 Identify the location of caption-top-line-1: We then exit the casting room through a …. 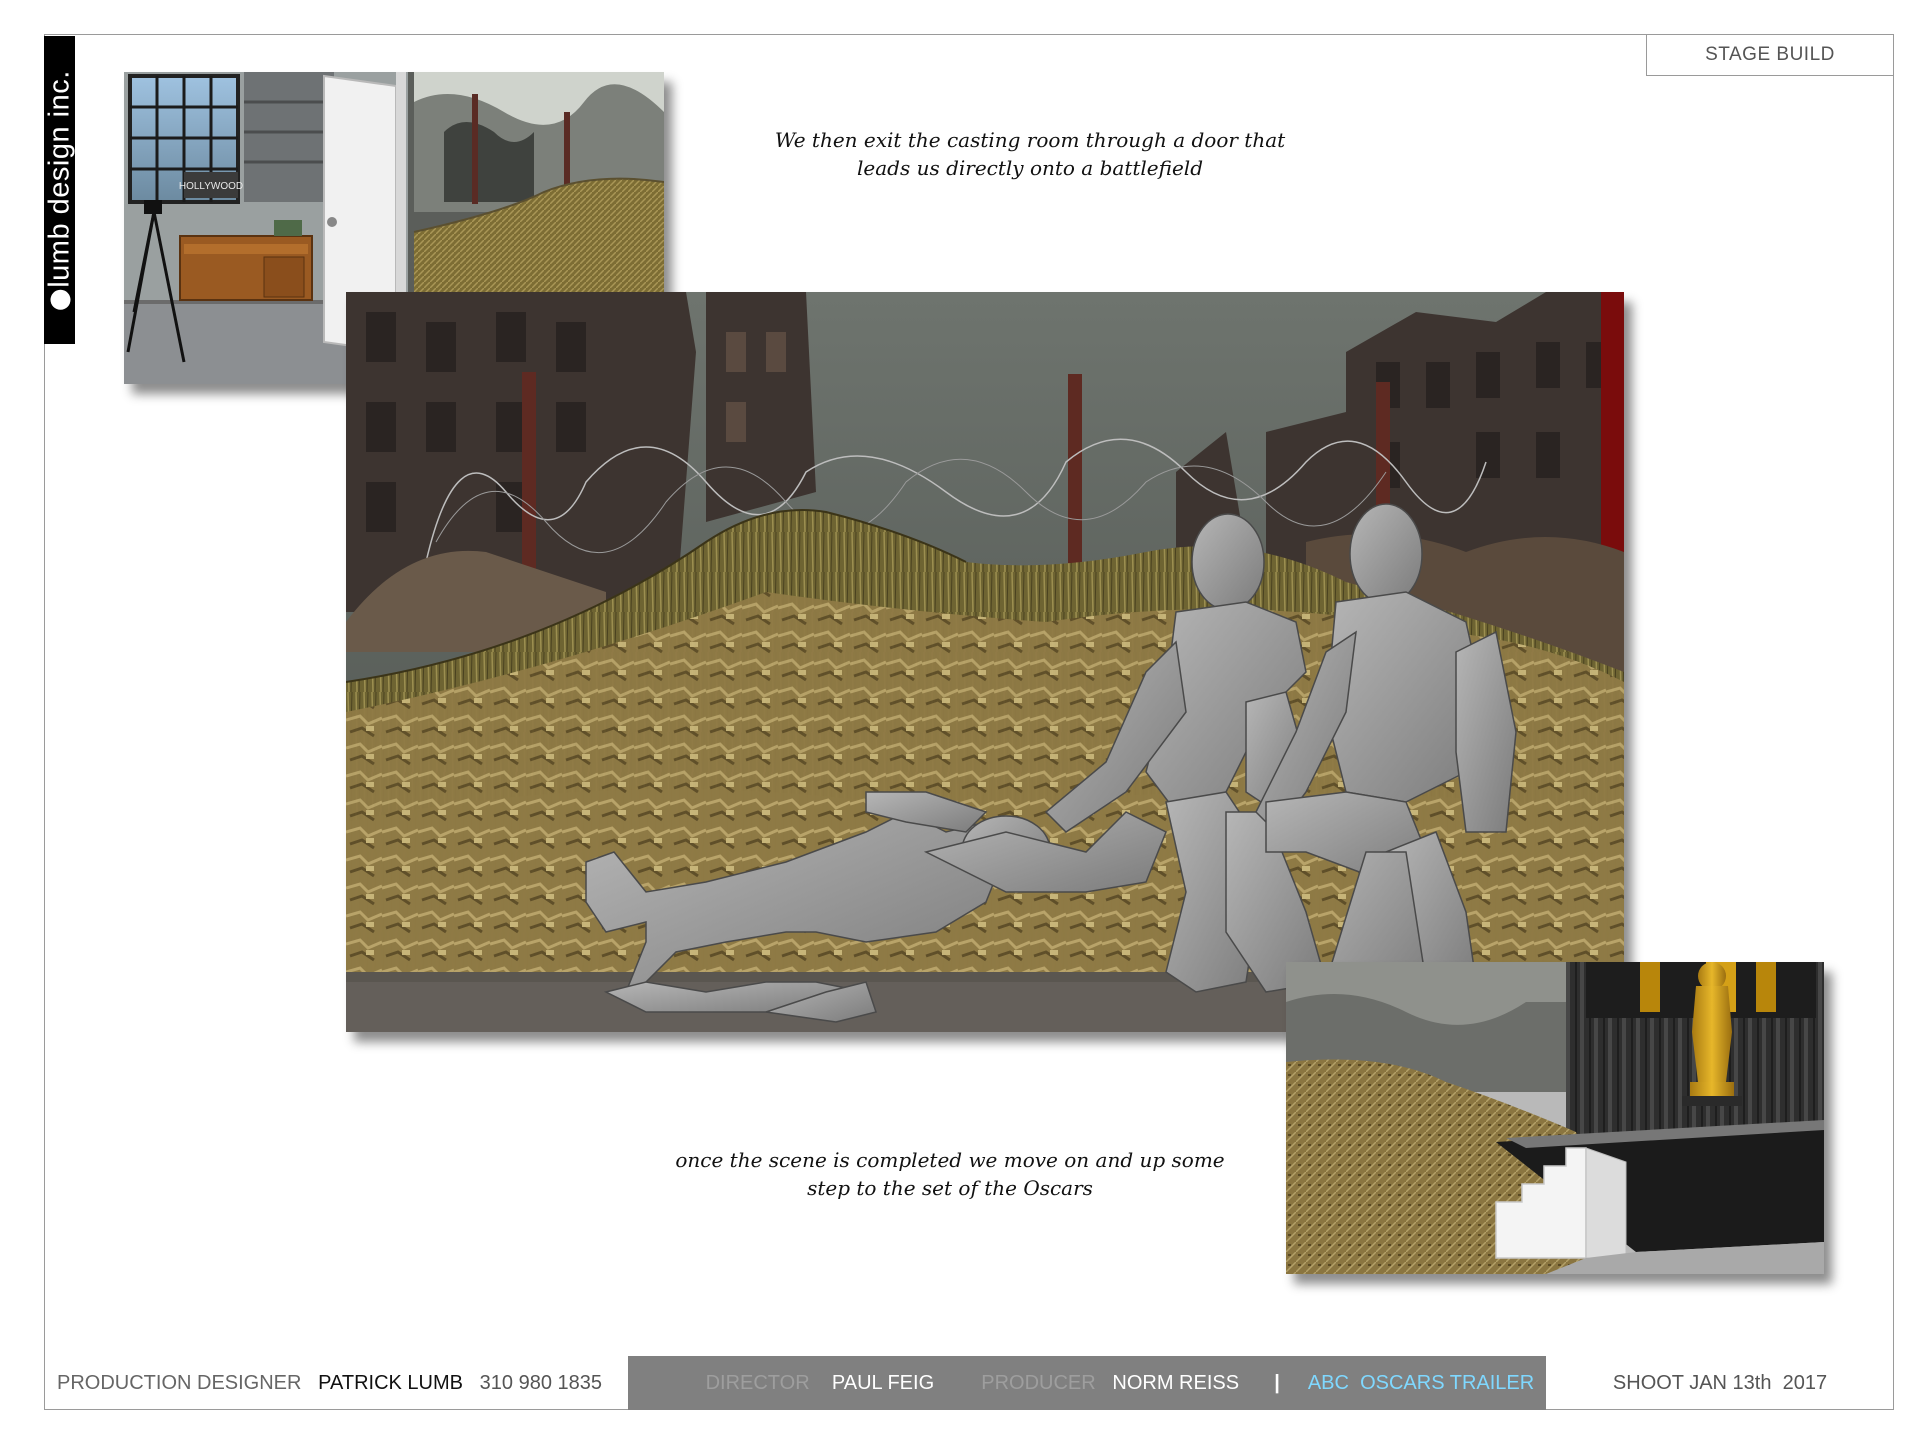
(1030, 140).